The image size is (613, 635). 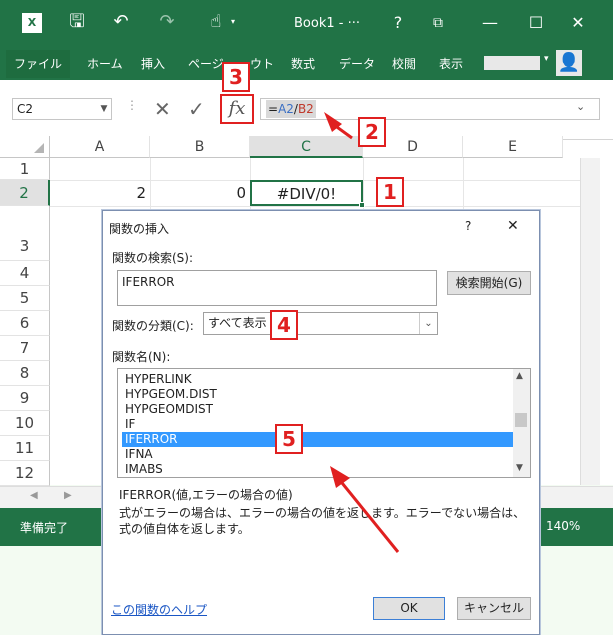 What do you see at coordinates (340, 477) in the screenshot?
I see `arrow-5-head` at bounding box center [340, 477].